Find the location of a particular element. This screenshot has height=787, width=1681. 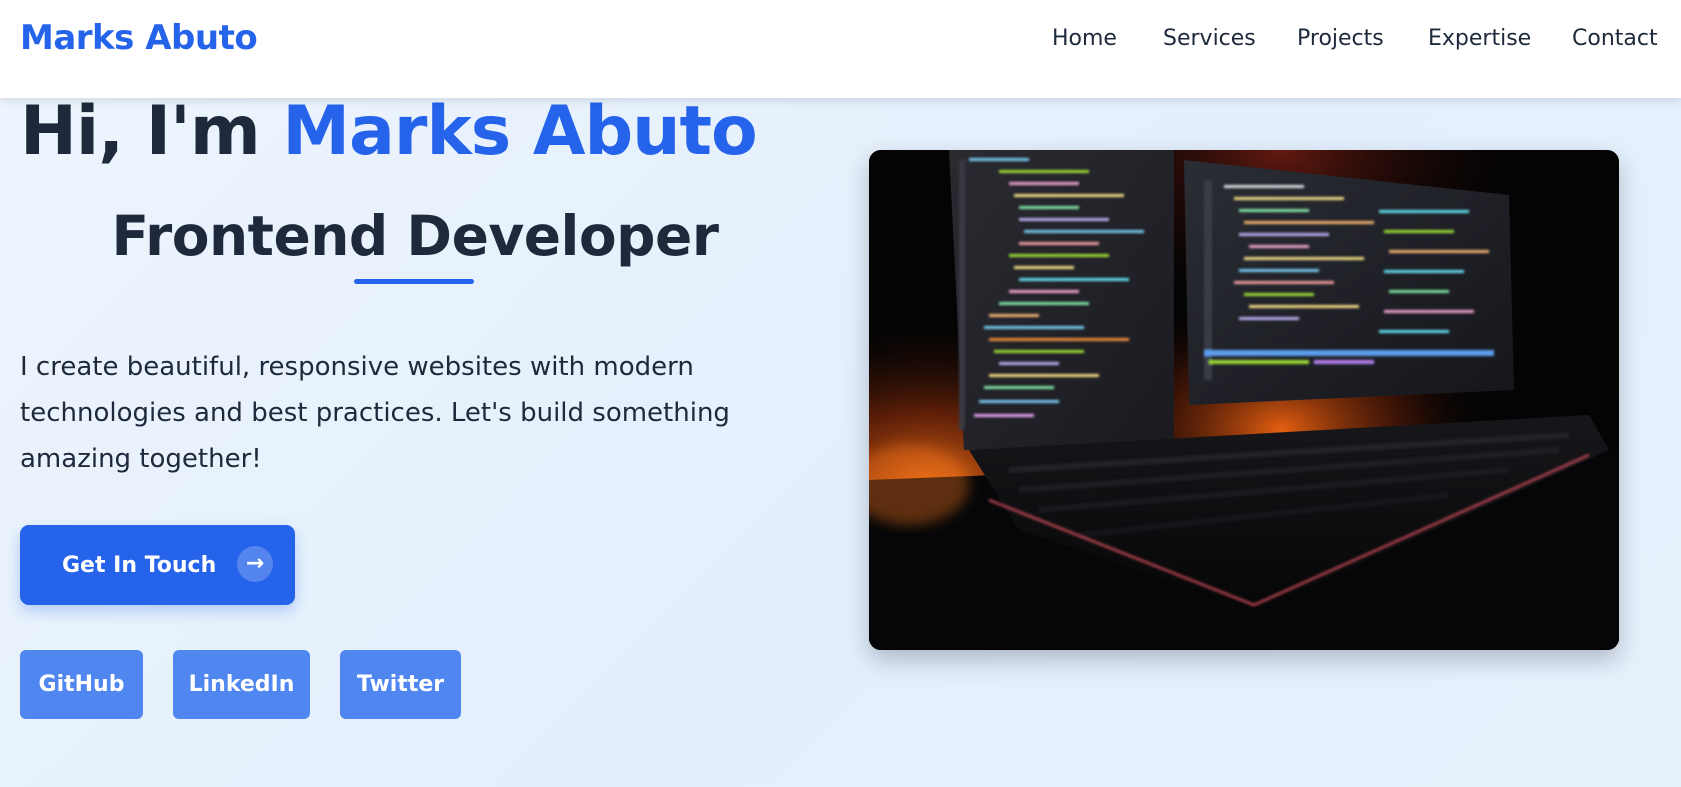

hero-title: Hi, I'm Marks Abuto is located at coordinates (389, 131).